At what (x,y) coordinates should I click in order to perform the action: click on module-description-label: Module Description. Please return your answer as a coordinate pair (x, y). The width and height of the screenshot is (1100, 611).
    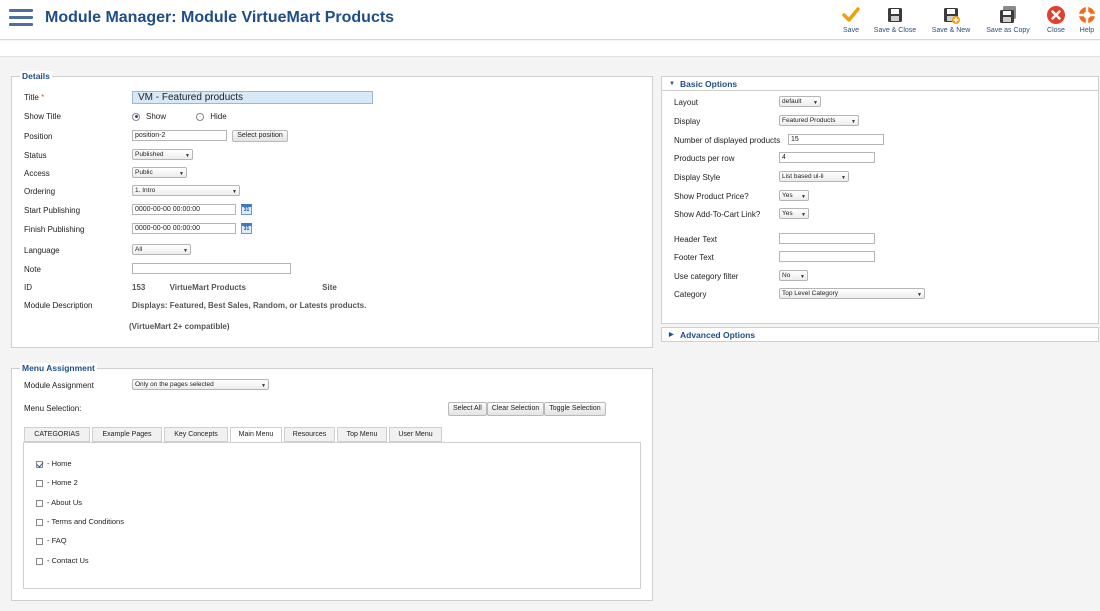
    Looking at the image, I should click on (58, 305).